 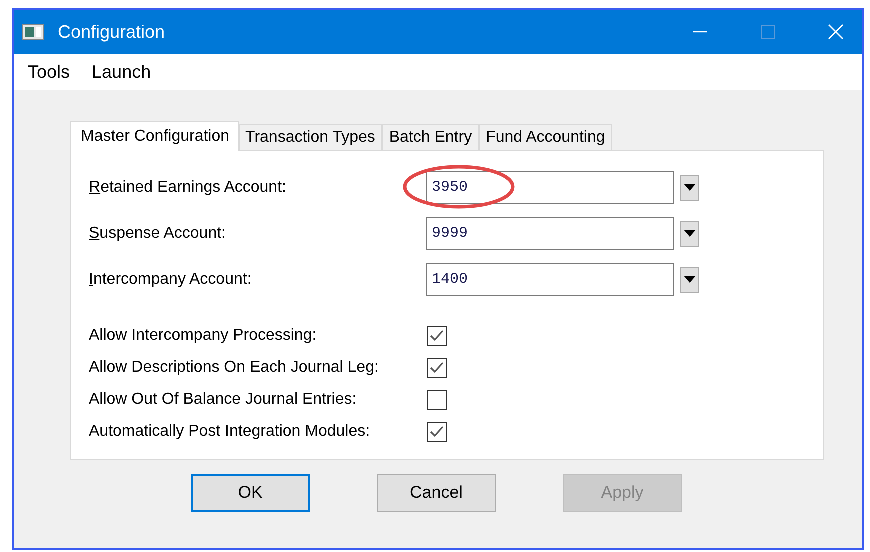 What do you see at coordinates (33, 32) in the screenshot?
I see `app-icon` at bounding box center [33, 32].